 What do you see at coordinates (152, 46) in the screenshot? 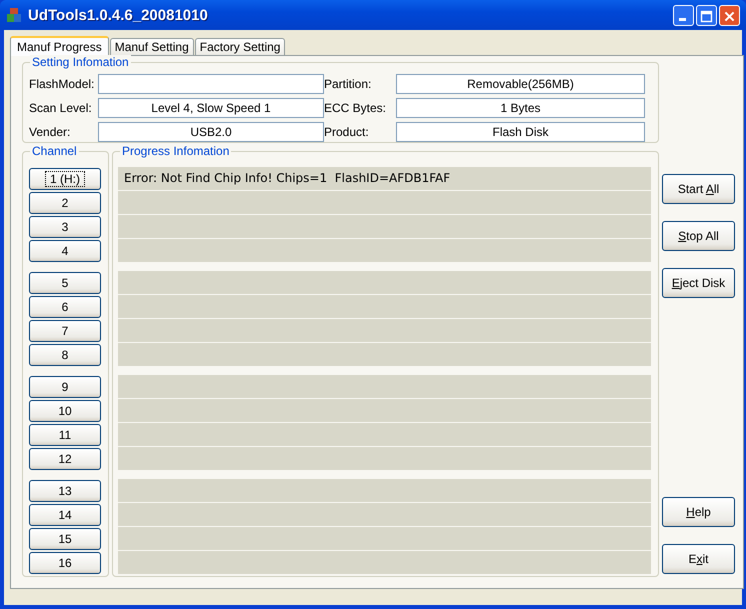
I see `tab: Manuf Setting` at bounding box center [152, 46].